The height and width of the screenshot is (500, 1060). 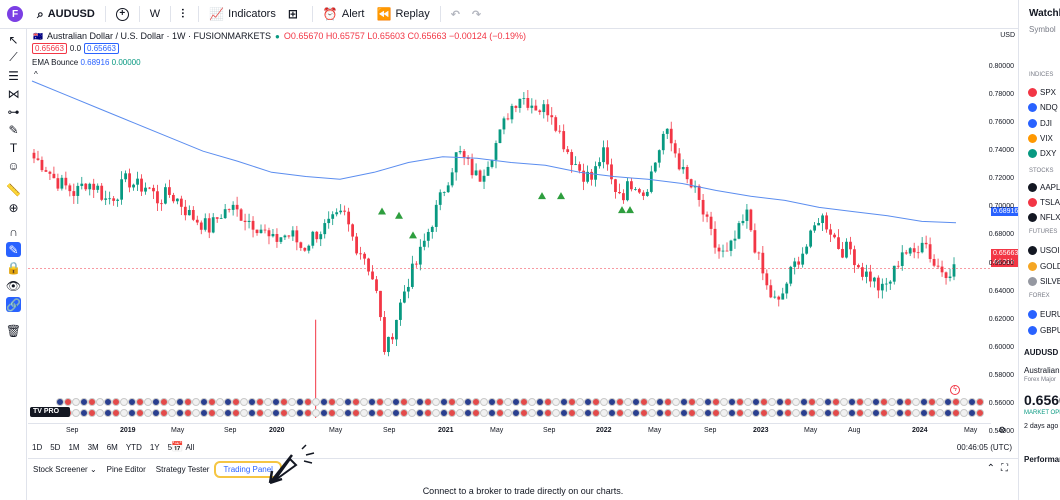 I want to click on tab-stock-screener: Stock Screener ⌄, so click(x=65, y=469).